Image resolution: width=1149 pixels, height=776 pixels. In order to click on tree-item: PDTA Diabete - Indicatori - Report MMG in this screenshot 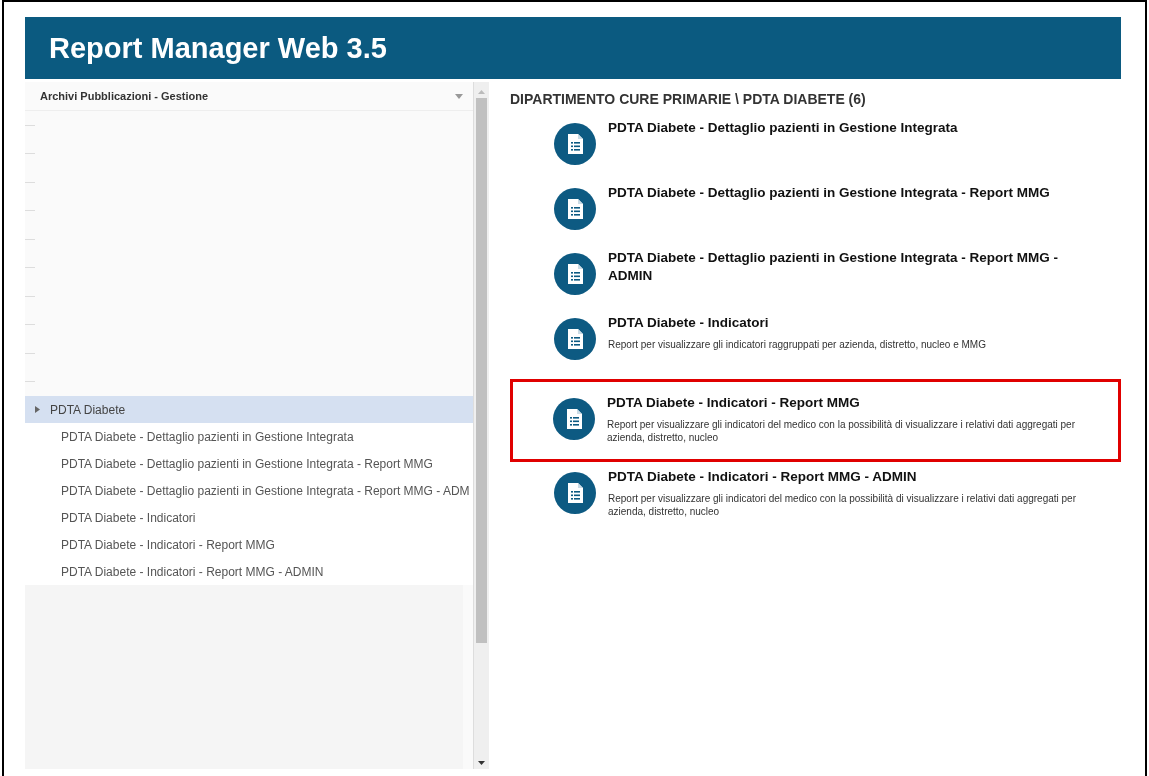, I will do `click(249, 544)`.